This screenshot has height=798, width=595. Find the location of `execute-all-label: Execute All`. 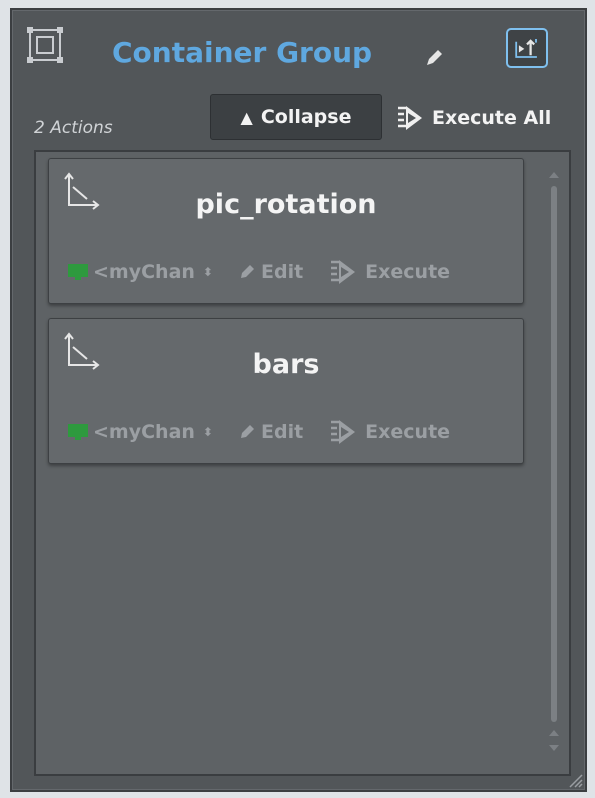

execute-all-label: Execute All is located at coordinates (492, 118).